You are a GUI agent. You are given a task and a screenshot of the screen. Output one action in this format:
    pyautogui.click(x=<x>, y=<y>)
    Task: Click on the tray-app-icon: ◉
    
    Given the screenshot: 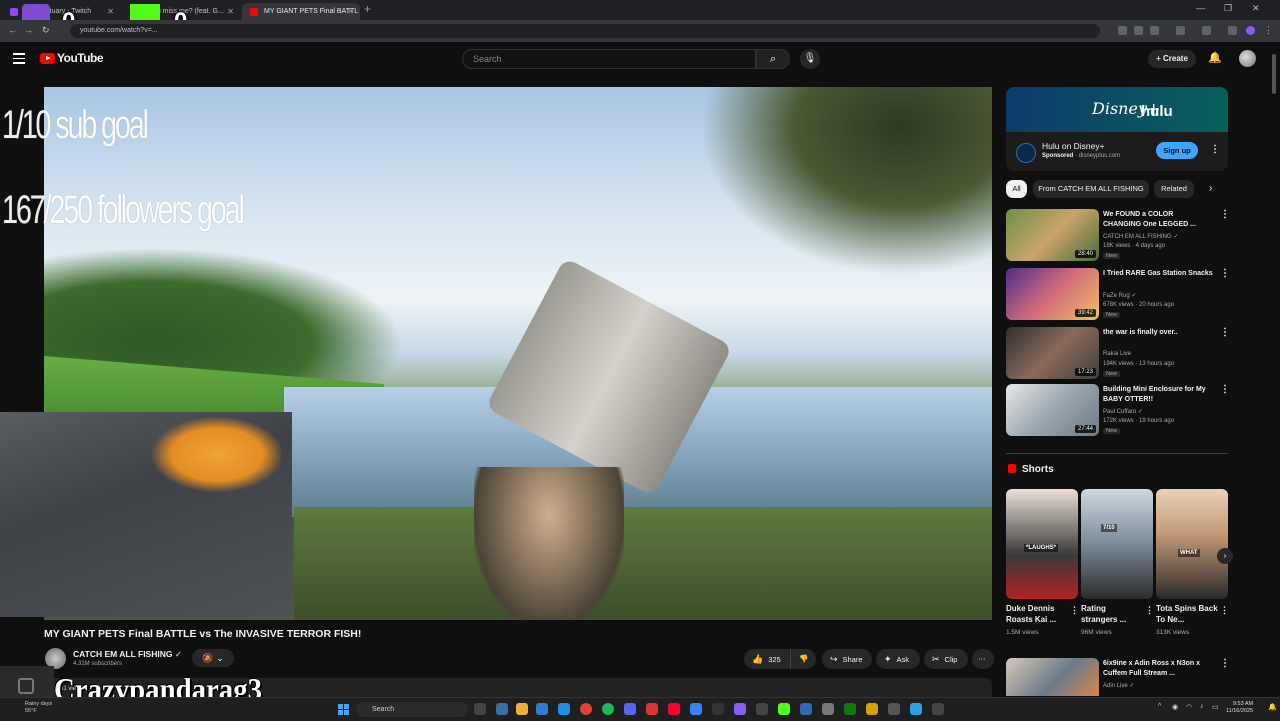 What is the action you would take?
    pyautogui.click(x=1175, y=707)
    